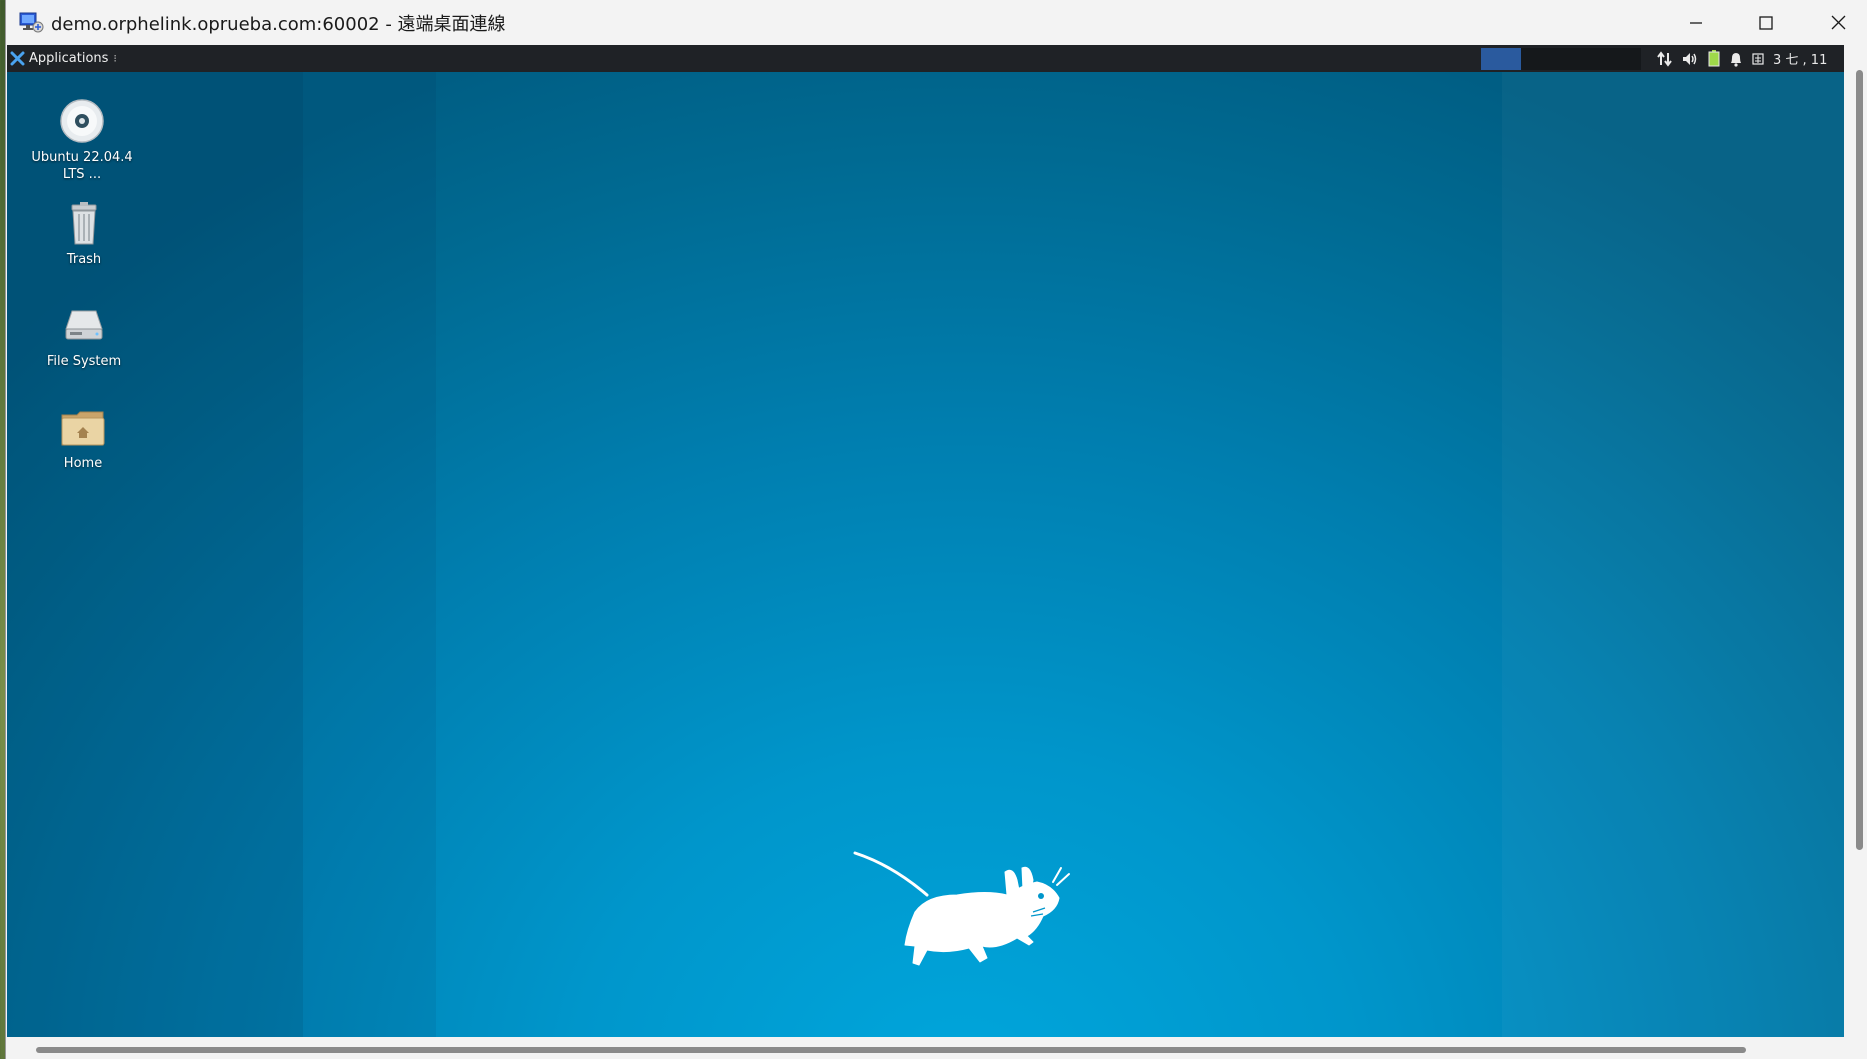 The image size is (1867, 1059). Describe the element at coordinates (115, 58) in the screenshot. I see `menu-handle-icon: ⁝` at that location.